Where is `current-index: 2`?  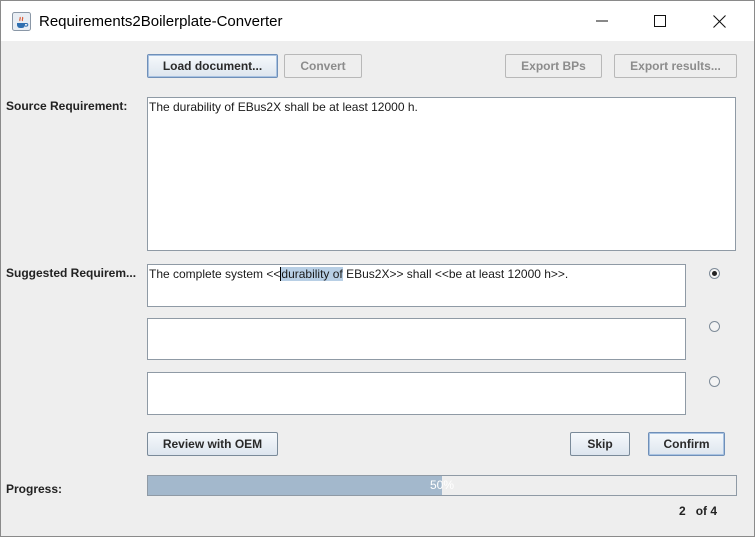 current-index: 2 is located at coordinates (682, 511).